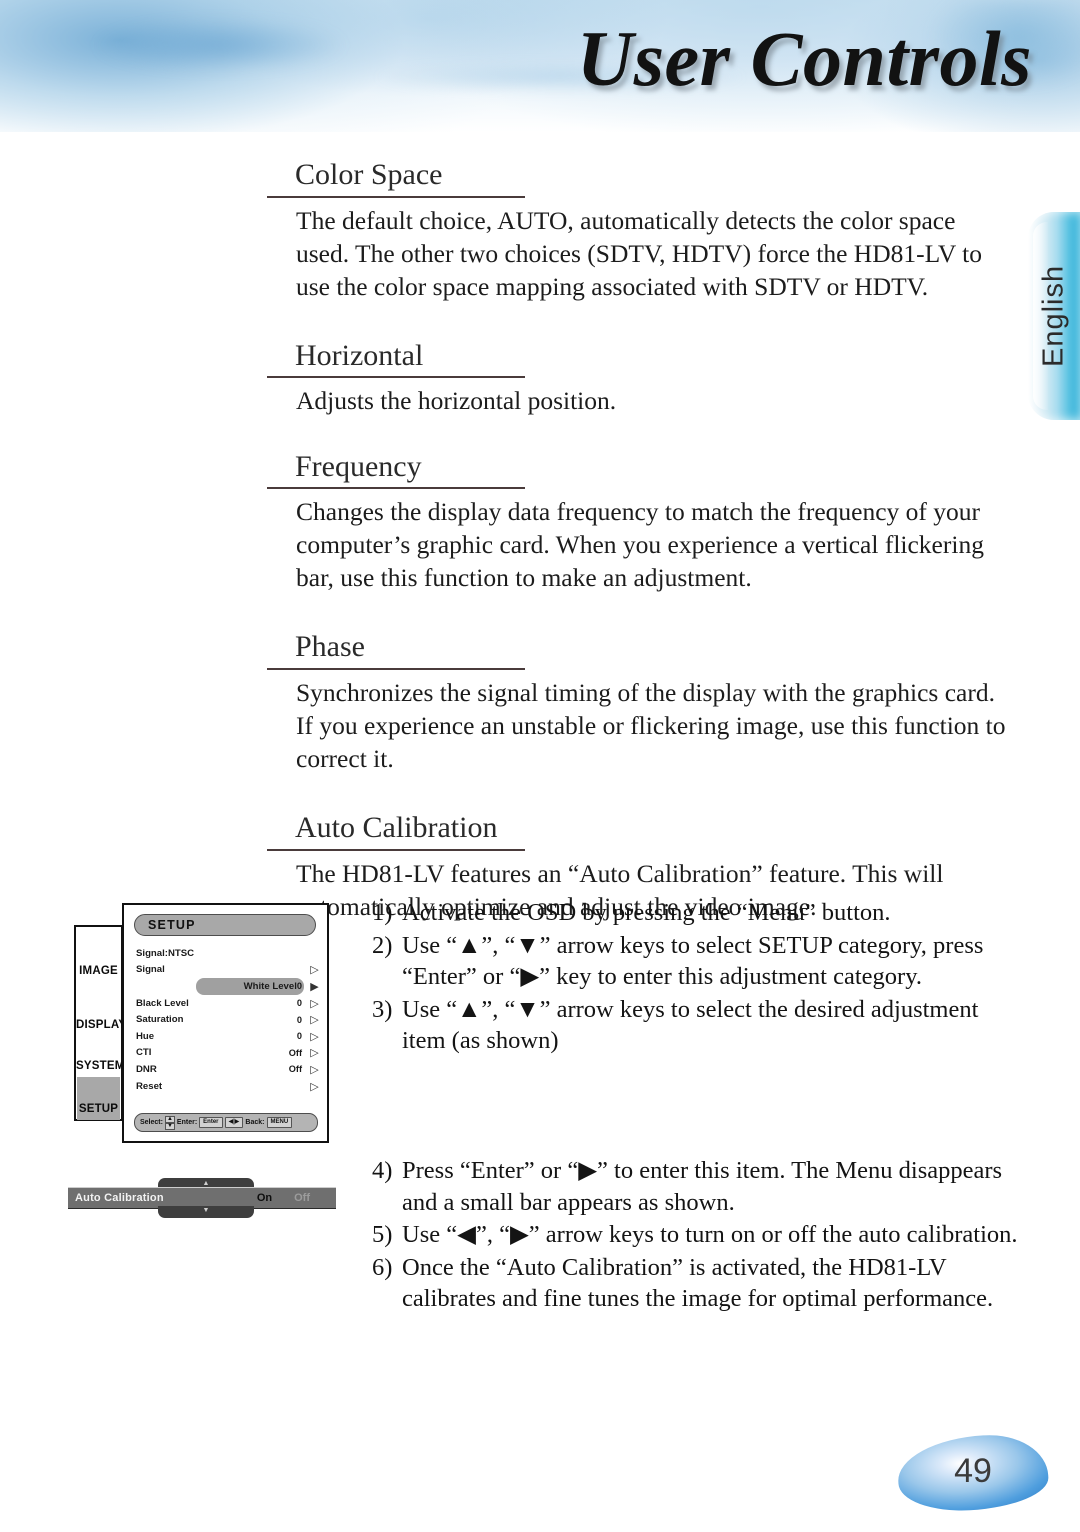 The image size is (1080, 1532). I want to click on osd-category-sidebar: IMAGE DISPLAY SYSTEM SETUP, so click(100, 1023).